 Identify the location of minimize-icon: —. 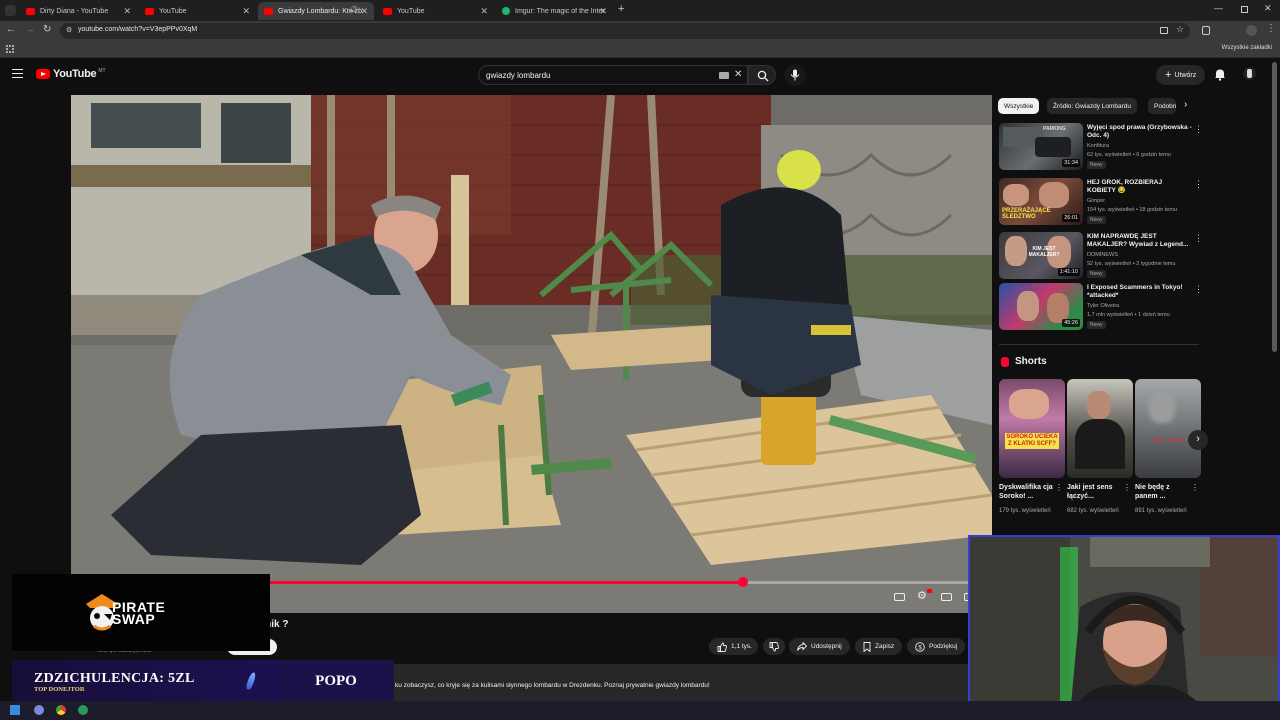
(1218, 8).